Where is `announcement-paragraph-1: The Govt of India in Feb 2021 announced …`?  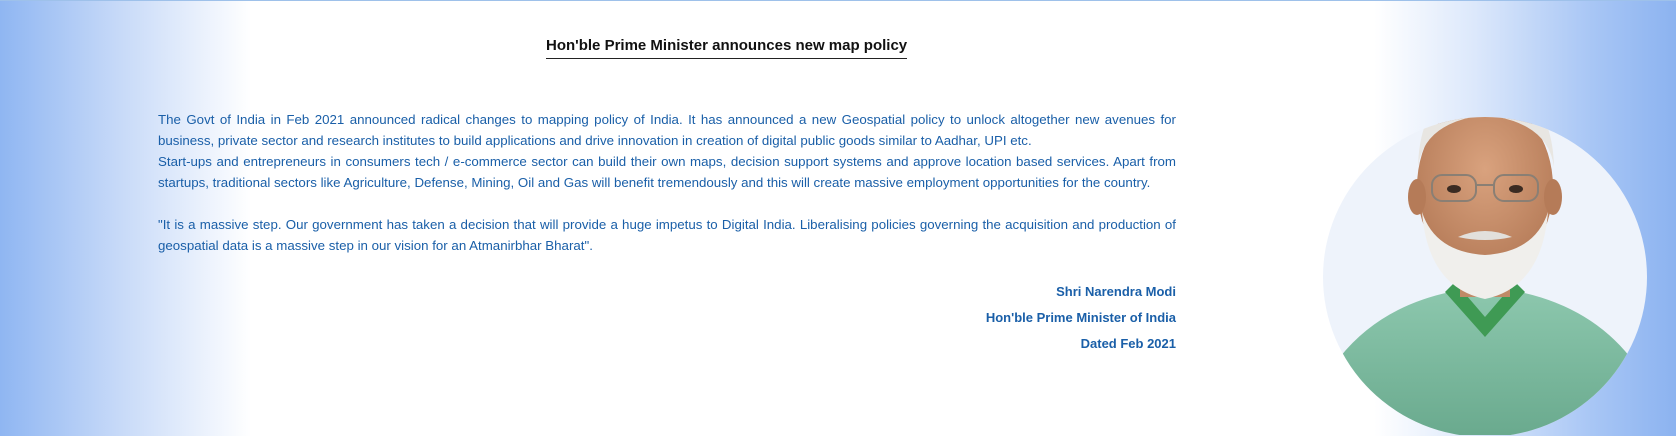 announcement-paragraph-1: The Govt of India in Feb 2021 announced … is located at coordinates (667, 130).